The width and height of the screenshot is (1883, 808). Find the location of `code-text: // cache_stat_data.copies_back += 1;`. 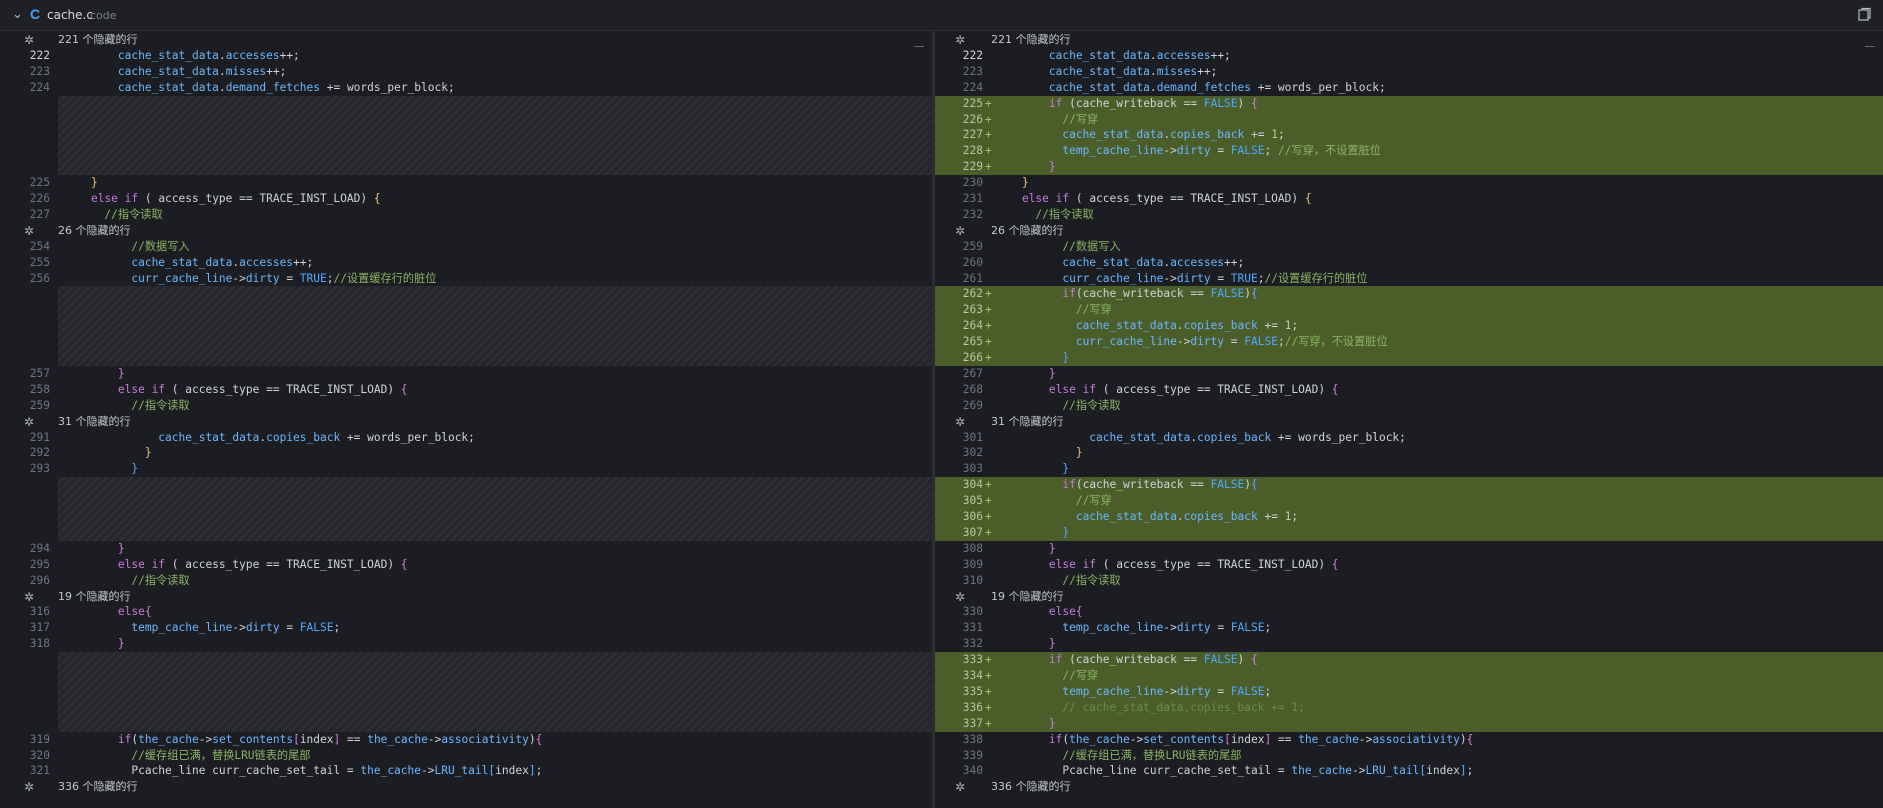

code-text: // cache_stat_data.copies_back += 1; is located at coordinates (1149, 708).